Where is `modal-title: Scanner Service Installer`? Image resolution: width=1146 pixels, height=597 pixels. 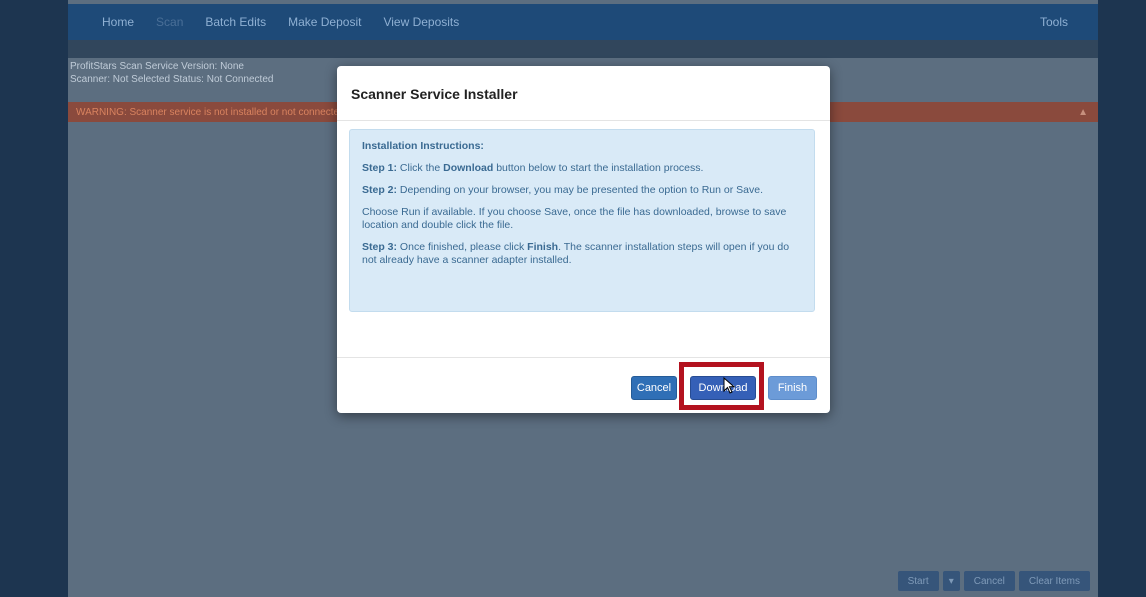
modal-title: Scanner Service Installer is located at coordinates (434, 94).